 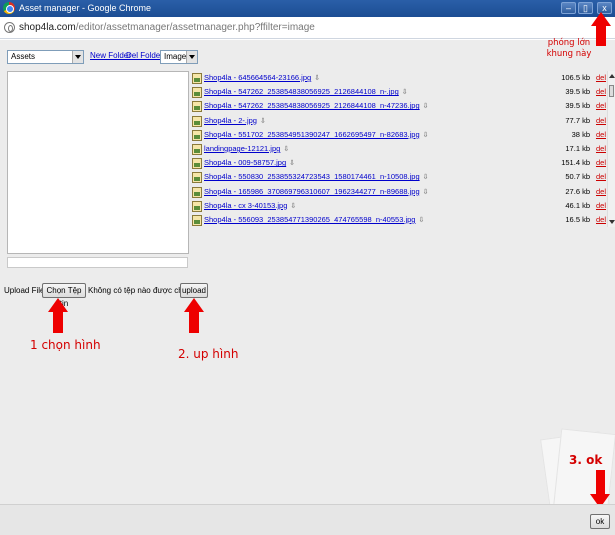 I want to click on url-domain: shop4la.com, so click(x=47, y=27).